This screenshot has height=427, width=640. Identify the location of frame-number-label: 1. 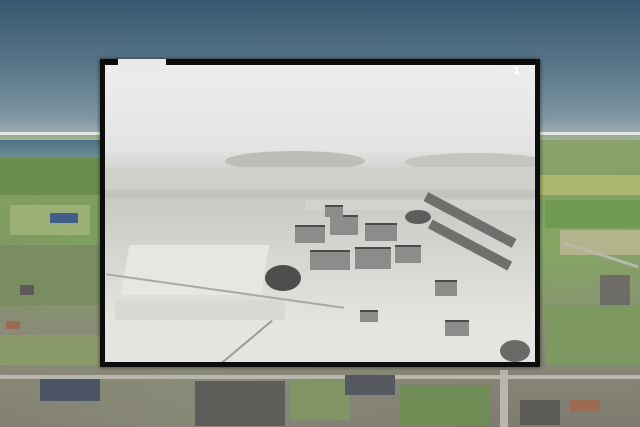
(516, 71).